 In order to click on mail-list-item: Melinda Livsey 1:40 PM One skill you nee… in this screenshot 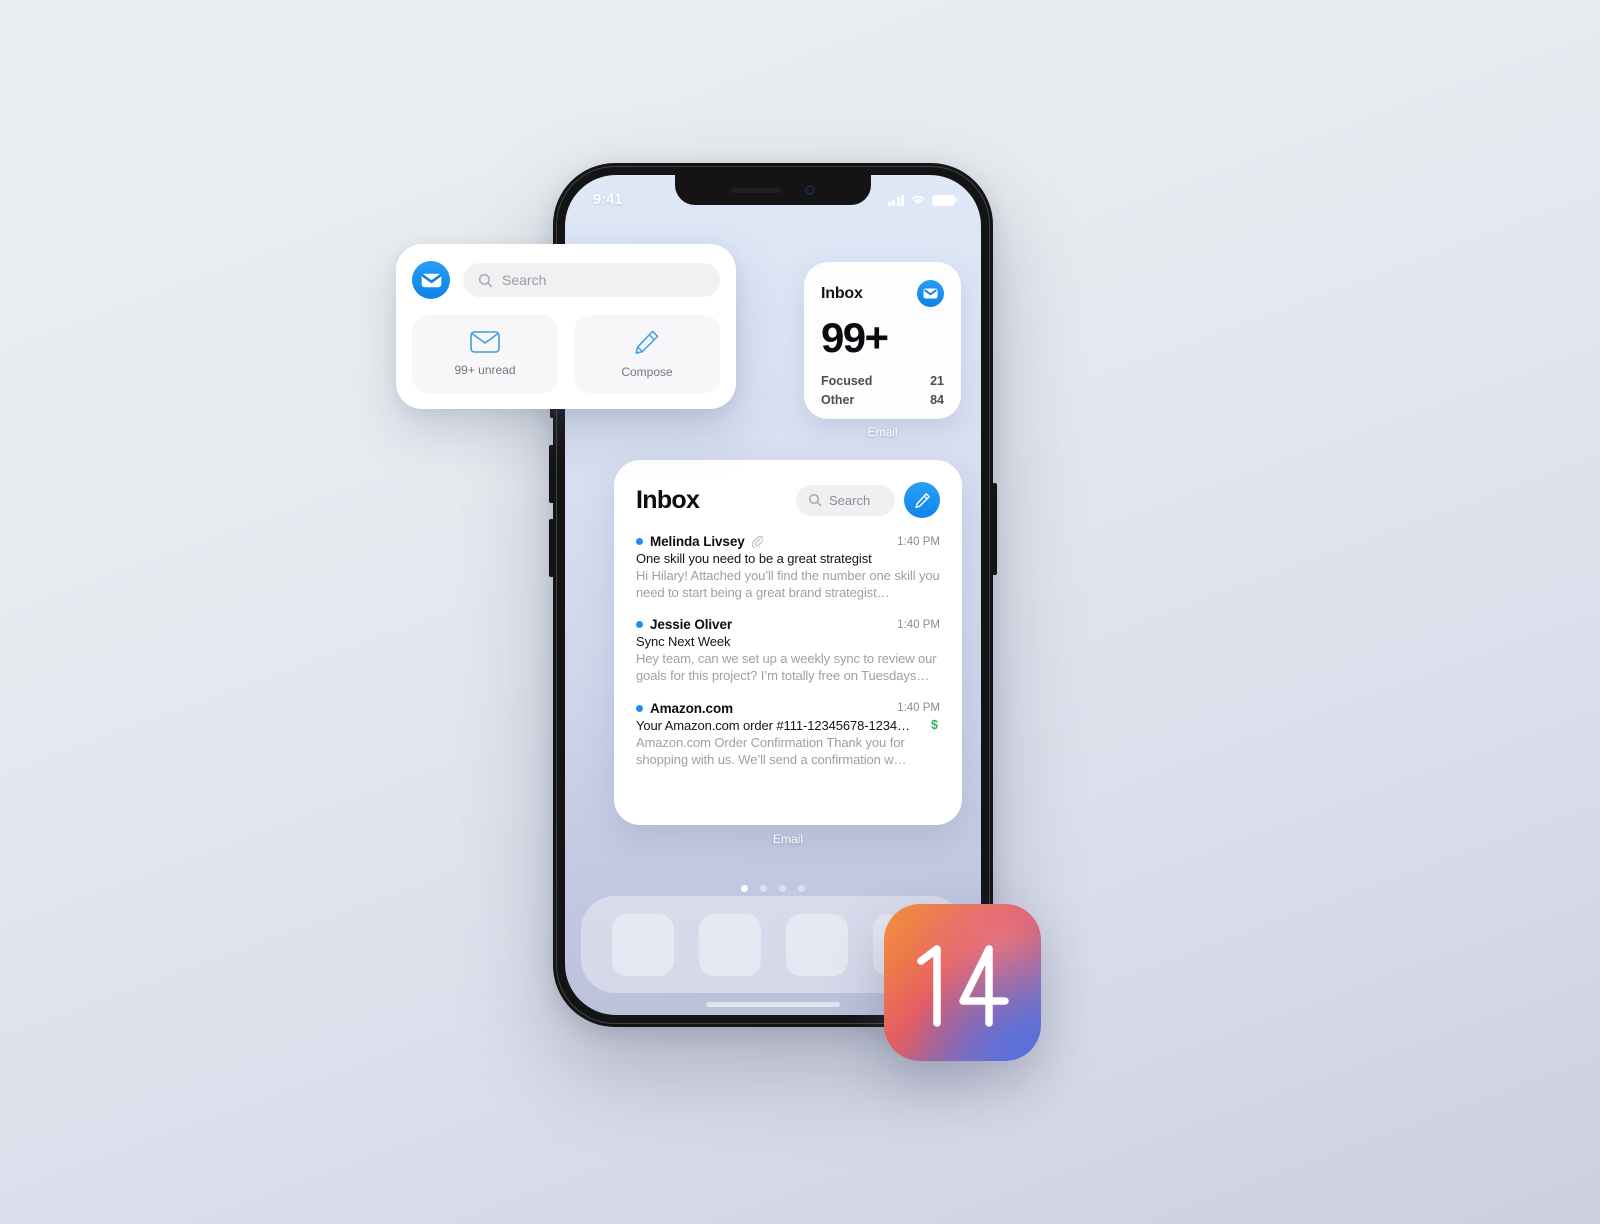, I will do `click(788, 567)`.